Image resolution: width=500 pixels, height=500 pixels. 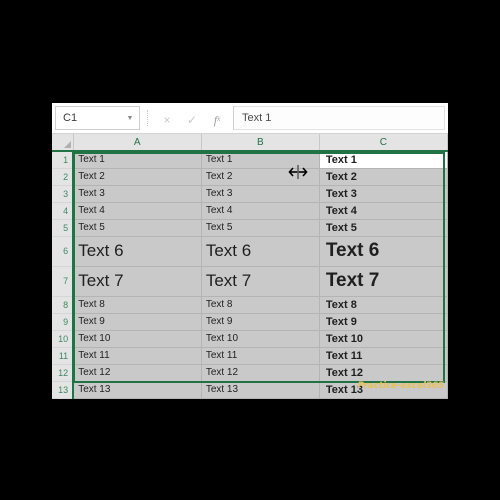 I want to click on row-header: 7, so click(x=63, y=281).